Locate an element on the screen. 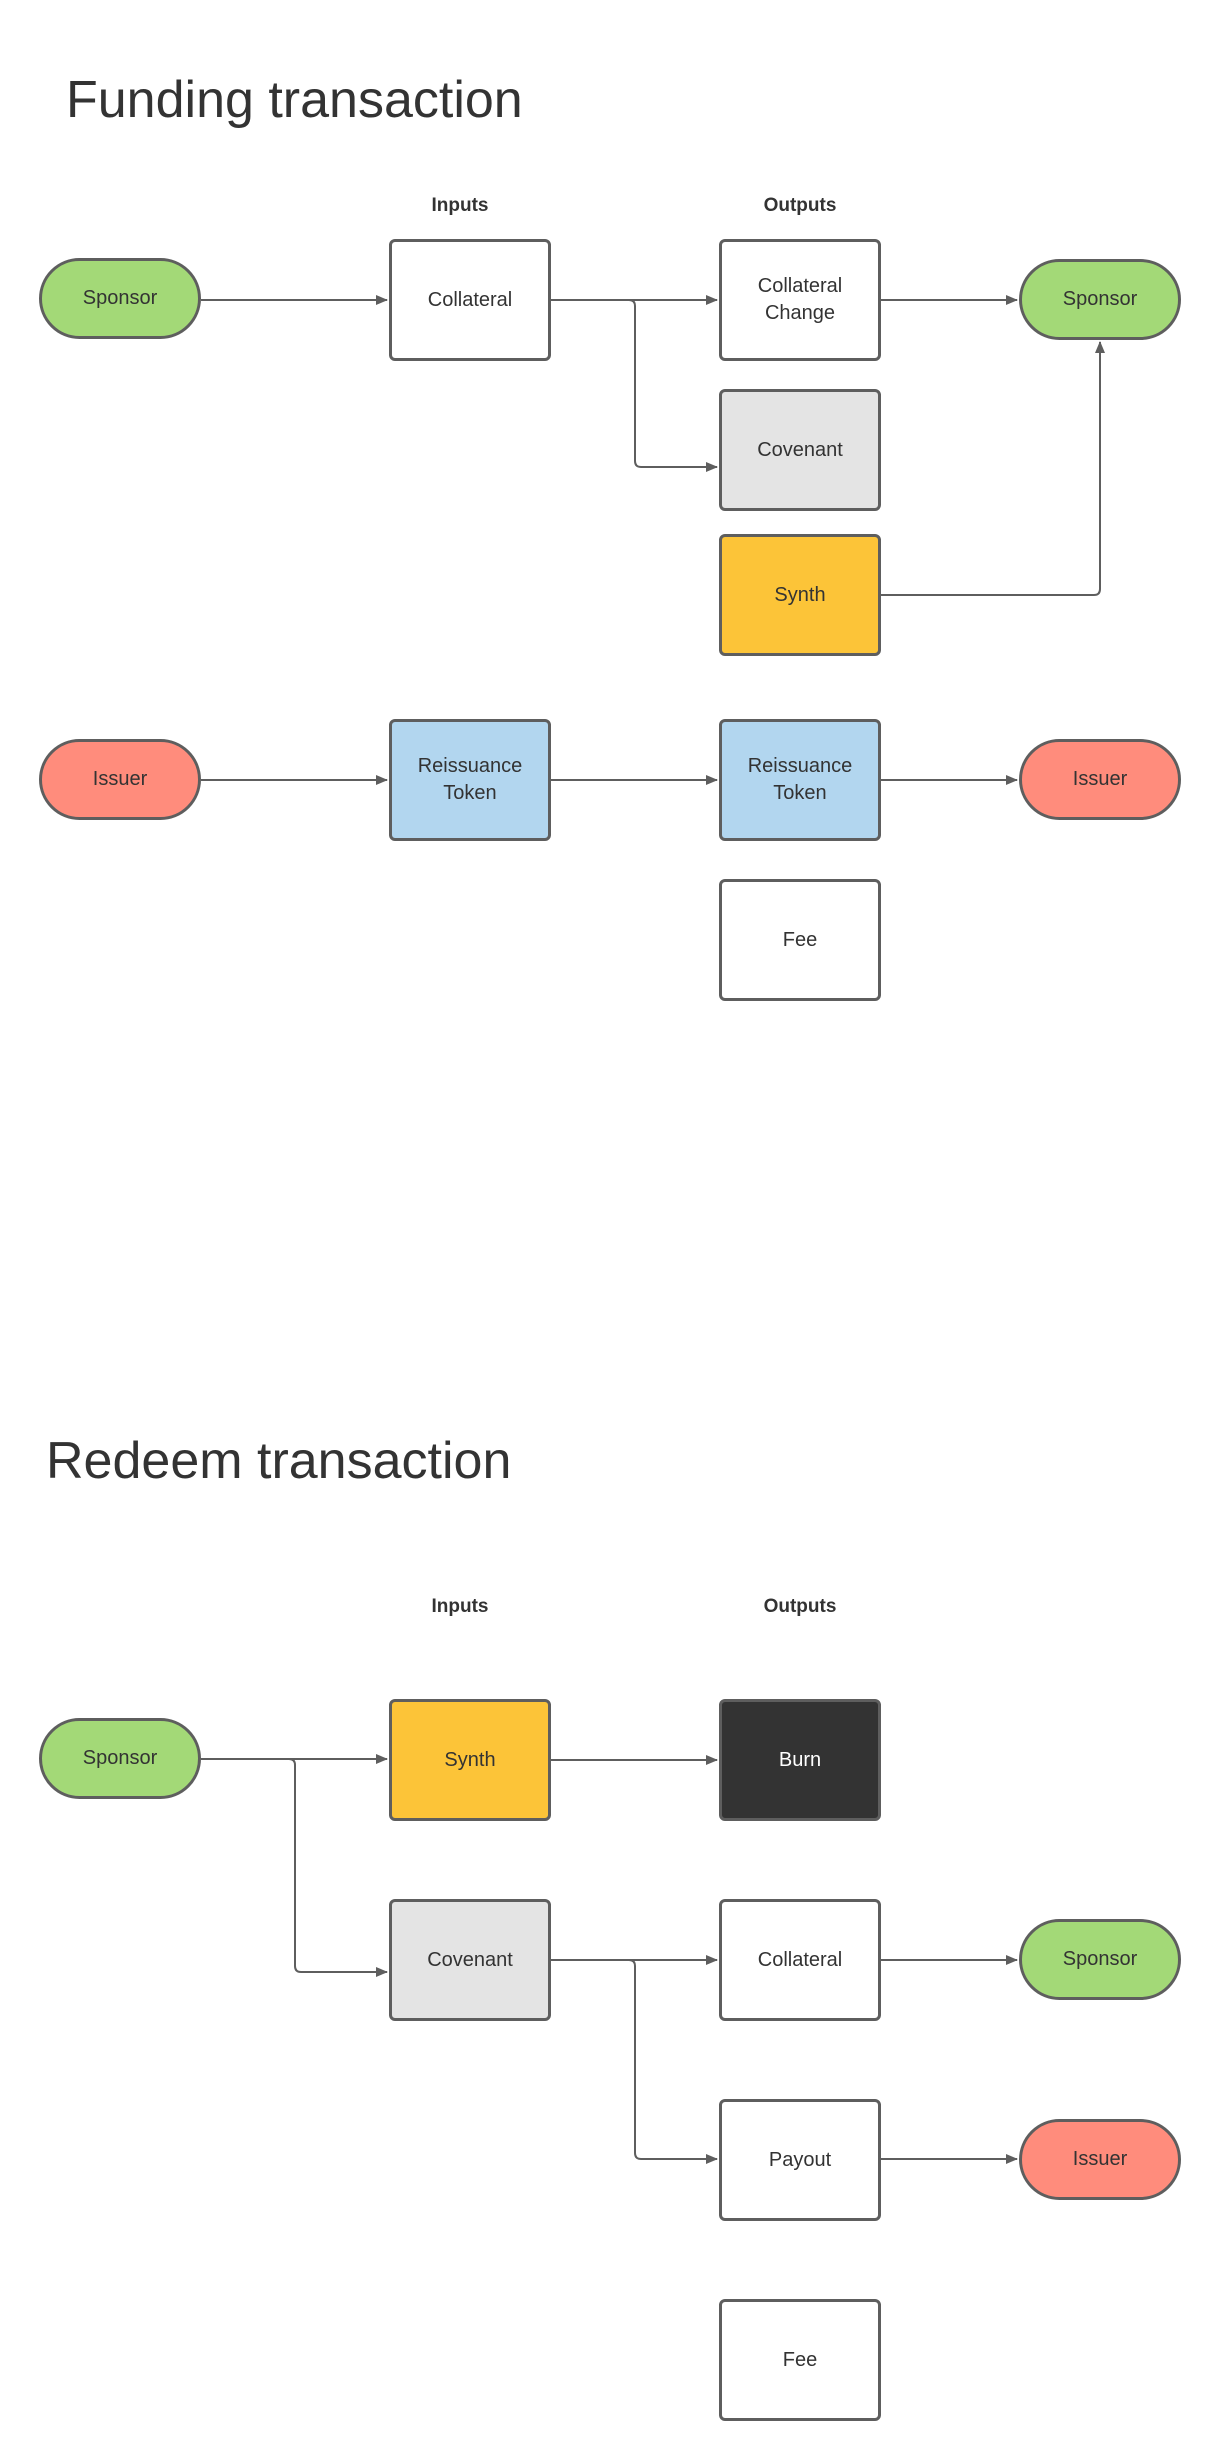 Image resolution: width=1220 pixels, height=2460 pixels. funding-issuer-output: Issuer is located at coordinates (1100, 779).